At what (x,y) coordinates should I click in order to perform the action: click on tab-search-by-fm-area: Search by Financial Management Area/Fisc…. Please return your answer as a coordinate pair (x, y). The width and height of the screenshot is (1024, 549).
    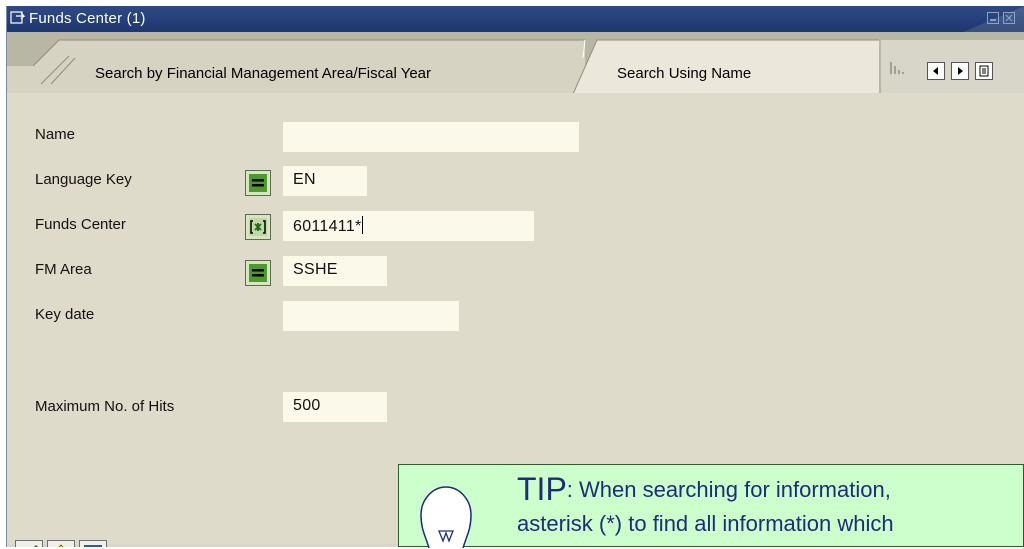
    Looking at the image, I should click on (263, 73).